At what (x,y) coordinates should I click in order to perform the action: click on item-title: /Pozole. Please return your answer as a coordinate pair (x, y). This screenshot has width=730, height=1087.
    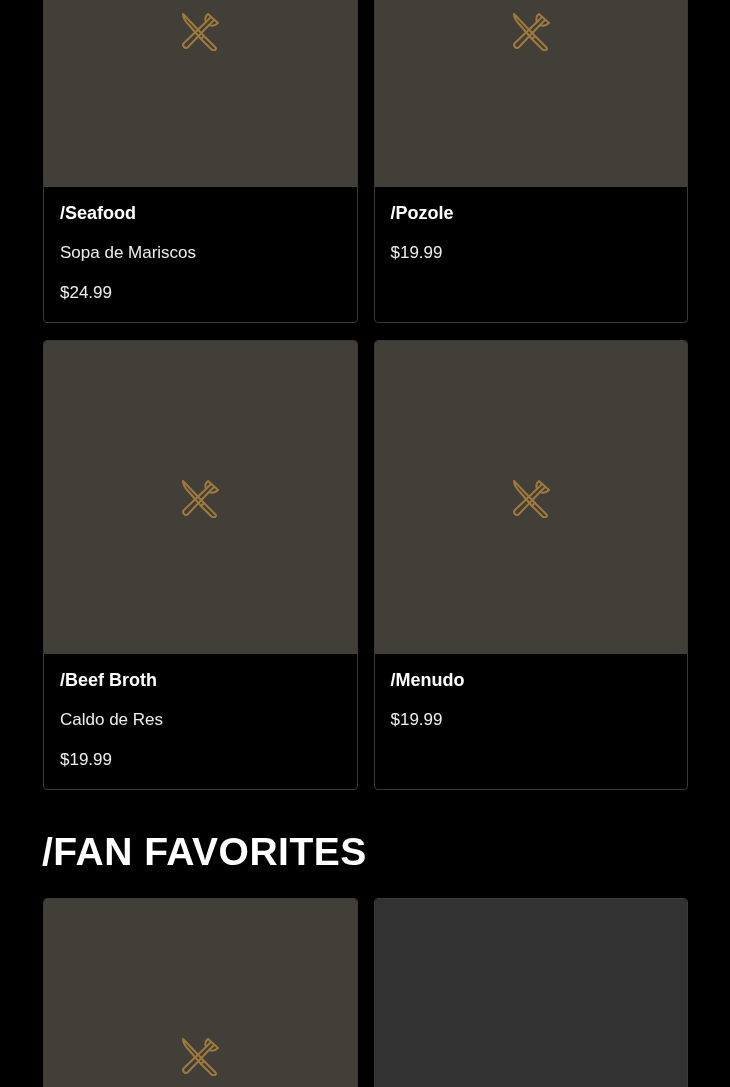
    Looking at the image, I should click on (422, 213).